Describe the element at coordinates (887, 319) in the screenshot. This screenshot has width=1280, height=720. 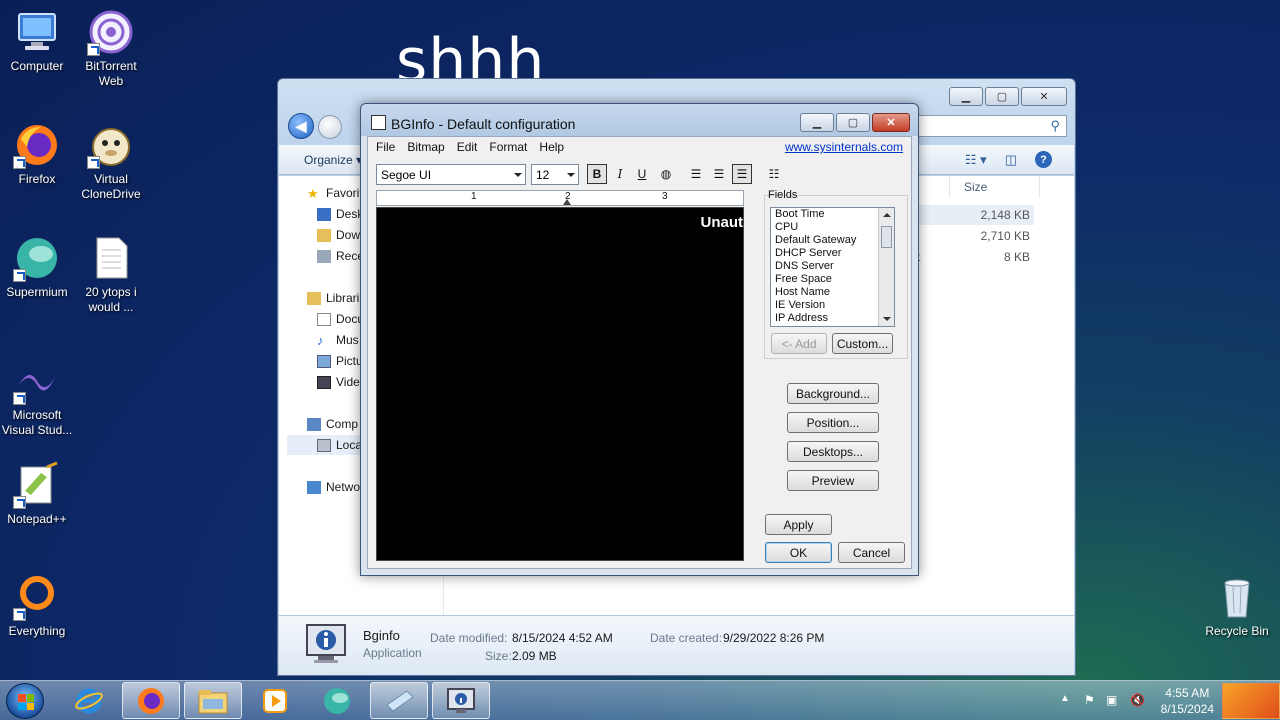
I see `scroll-down-icon` at that location.